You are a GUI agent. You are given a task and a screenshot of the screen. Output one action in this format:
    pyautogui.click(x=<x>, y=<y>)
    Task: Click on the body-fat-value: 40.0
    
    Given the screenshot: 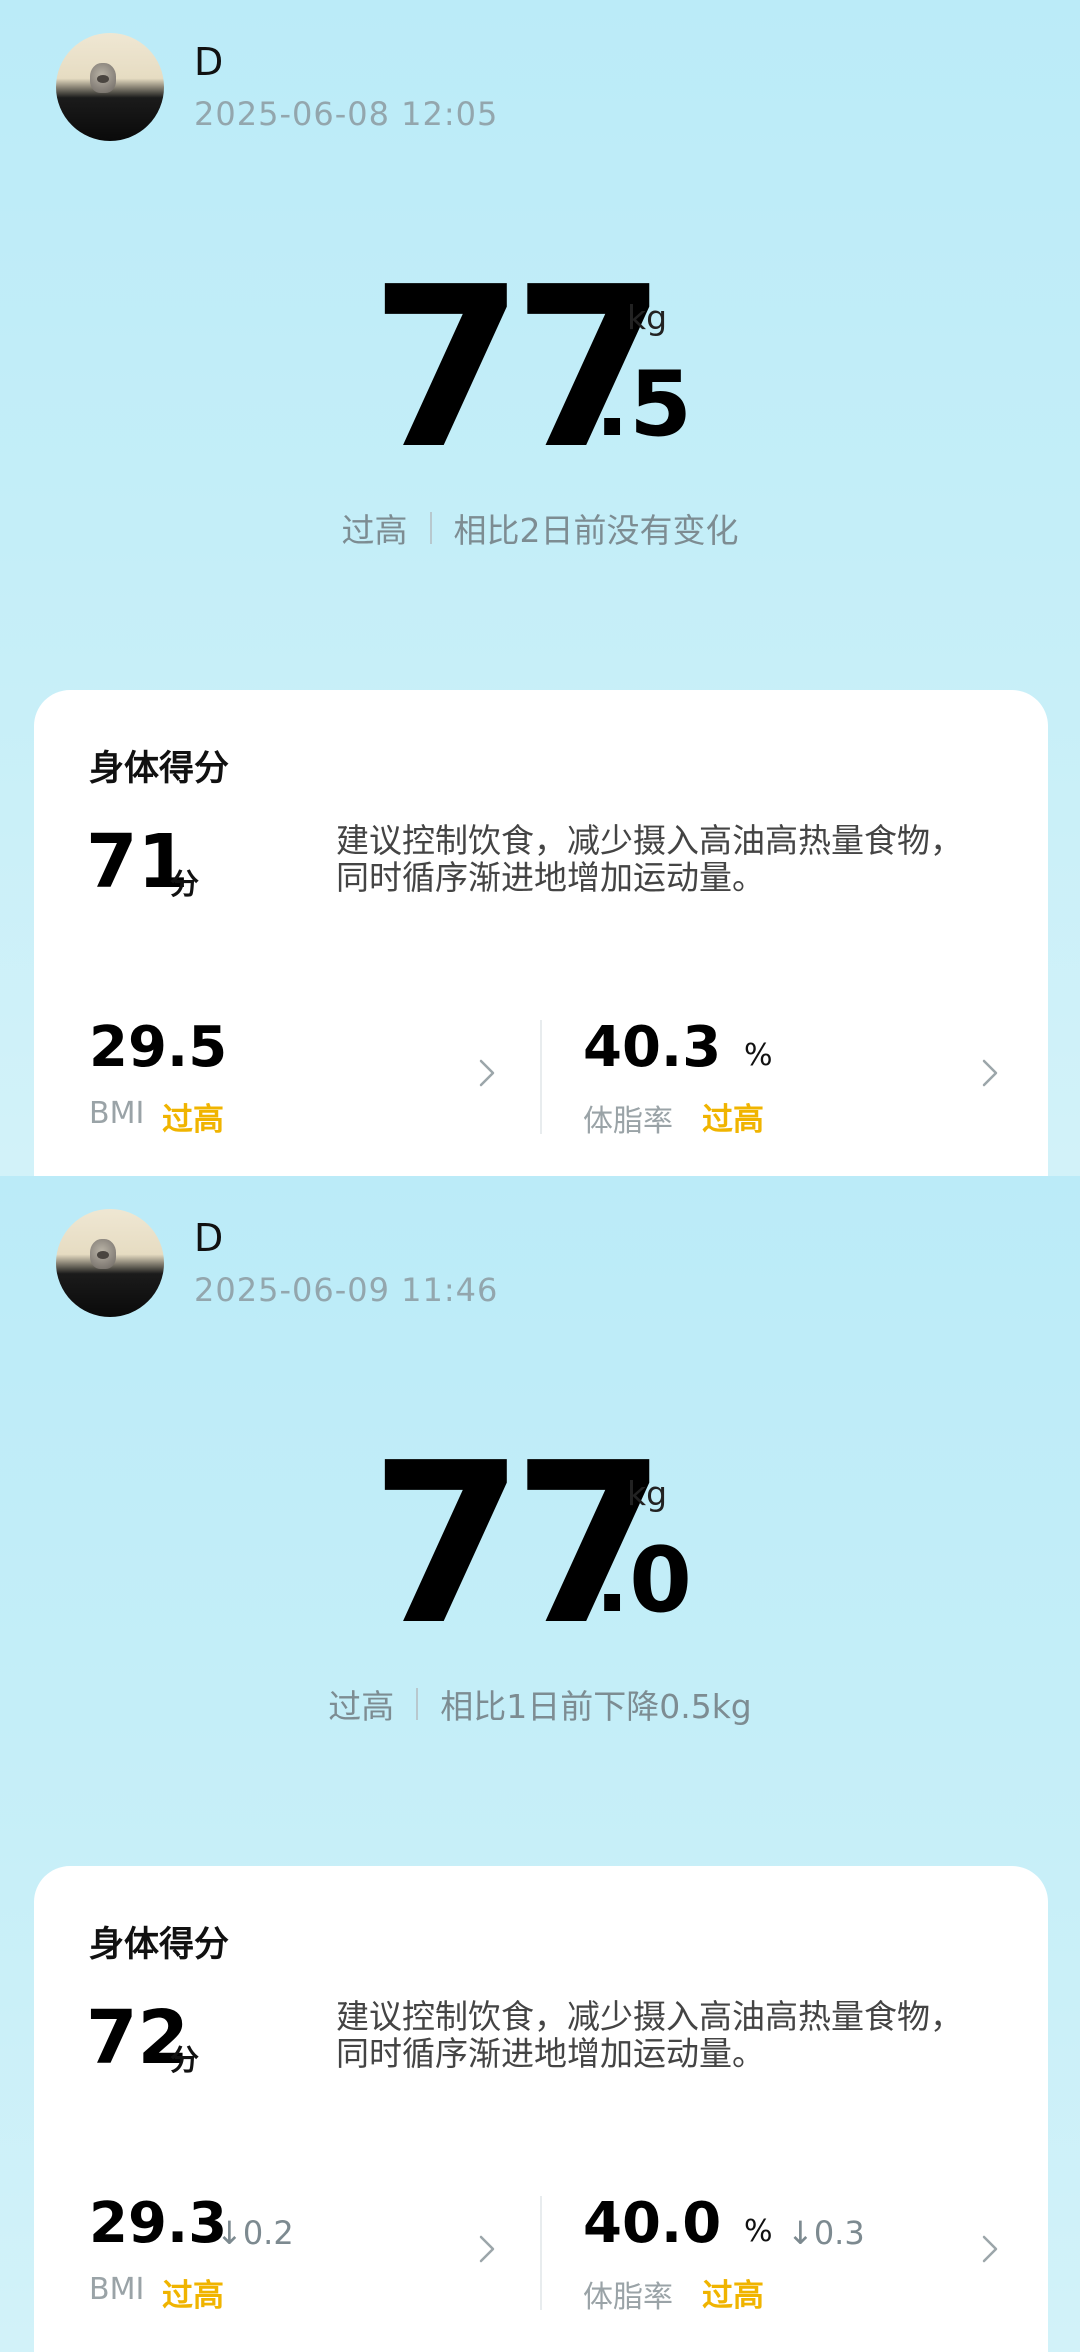 What is the action you would take?
    pyautogui.click(x=652, y=2223)
    